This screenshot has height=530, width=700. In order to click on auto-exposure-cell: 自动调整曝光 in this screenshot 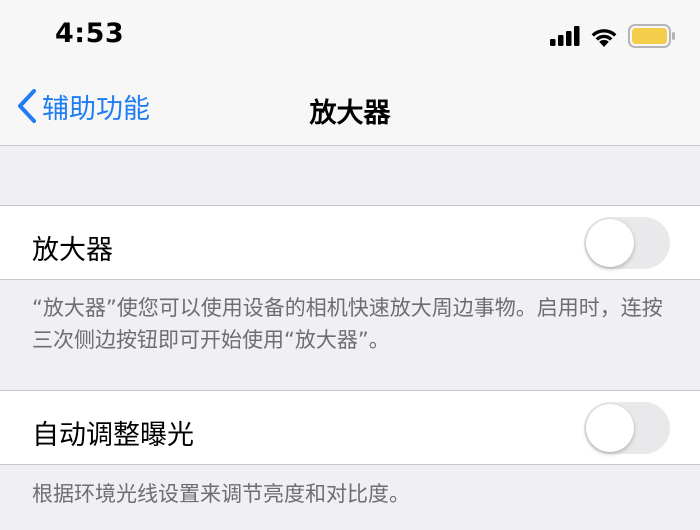, I will do `click(350, 427)`.